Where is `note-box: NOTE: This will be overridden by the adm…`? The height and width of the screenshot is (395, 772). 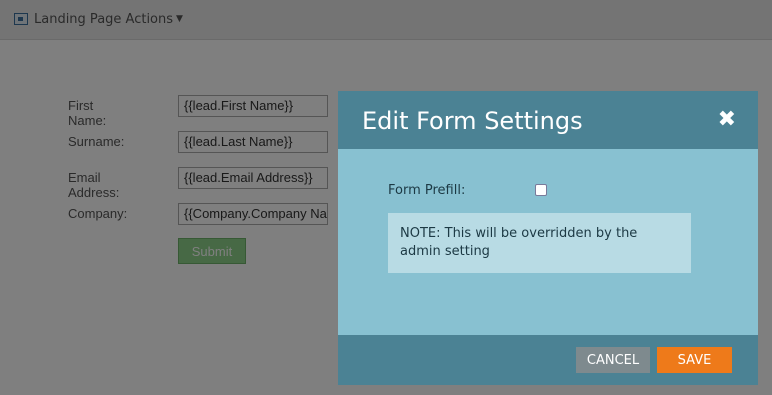
note-box: NOTE: This will be overridden by the adm… is located at coordinates (539, 243).